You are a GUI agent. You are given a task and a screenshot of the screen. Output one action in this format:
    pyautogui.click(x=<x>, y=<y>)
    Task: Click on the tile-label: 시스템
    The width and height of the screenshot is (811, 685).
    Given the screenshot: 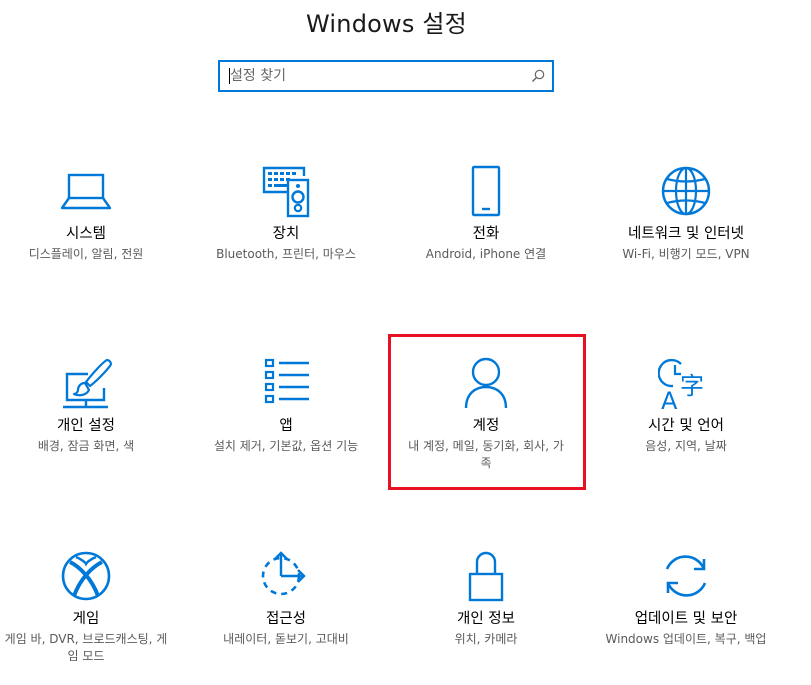 What is the action you would take?
    pyautogui.click(x=86, y=234)
    